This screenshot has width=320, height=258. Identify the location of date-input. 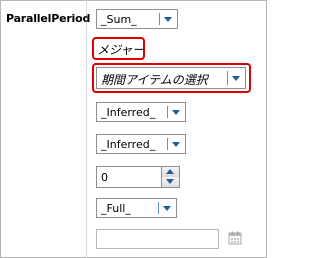
(157, 239).